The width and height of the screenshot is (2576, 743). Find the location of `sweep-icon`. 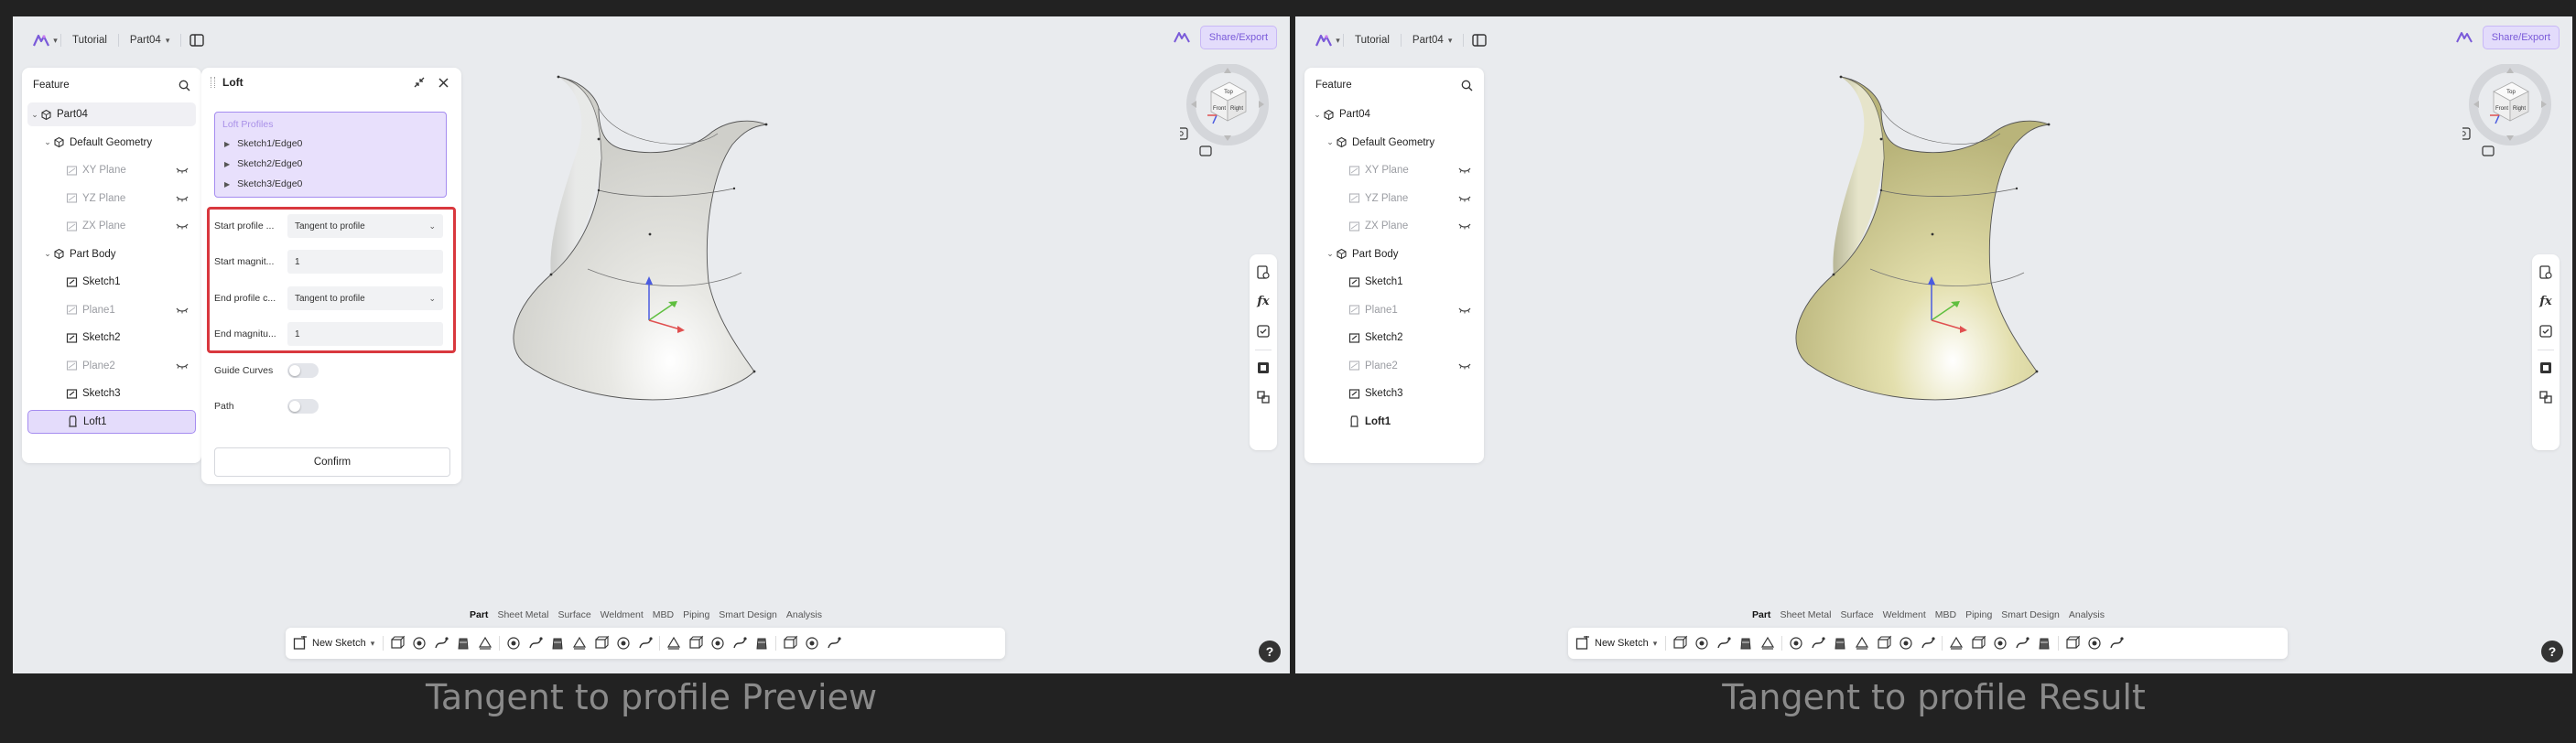

sweep-icon is located at coordinates (1724, 643).